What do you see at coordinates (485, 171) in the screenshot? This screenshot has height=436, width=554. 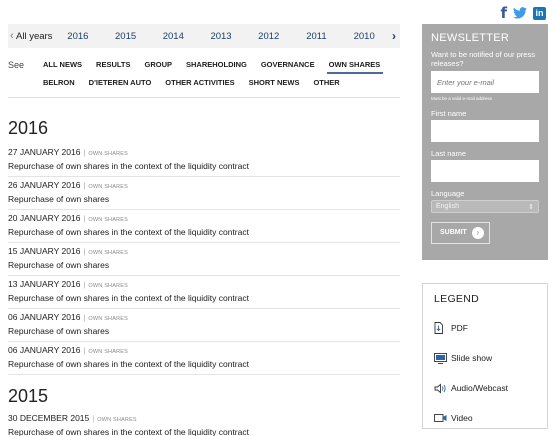 I see `last-name-field` at bounding box center [485, 171].